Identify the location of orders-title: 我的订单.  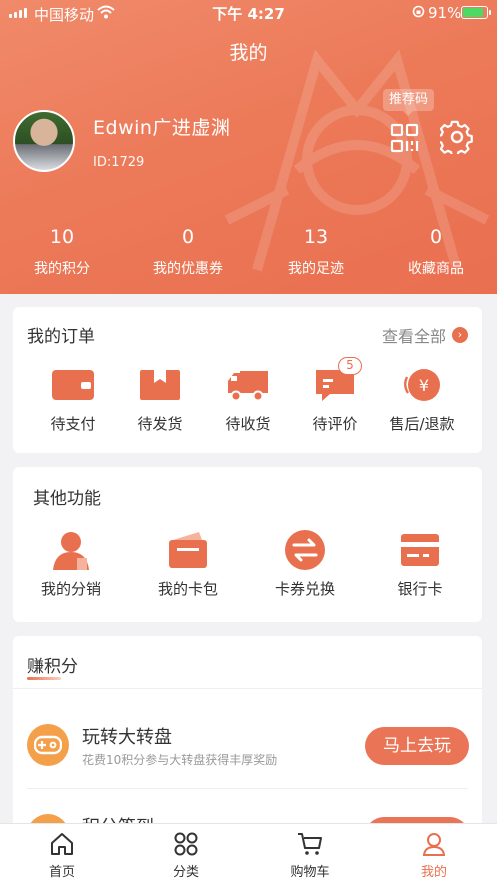
(61, 337).